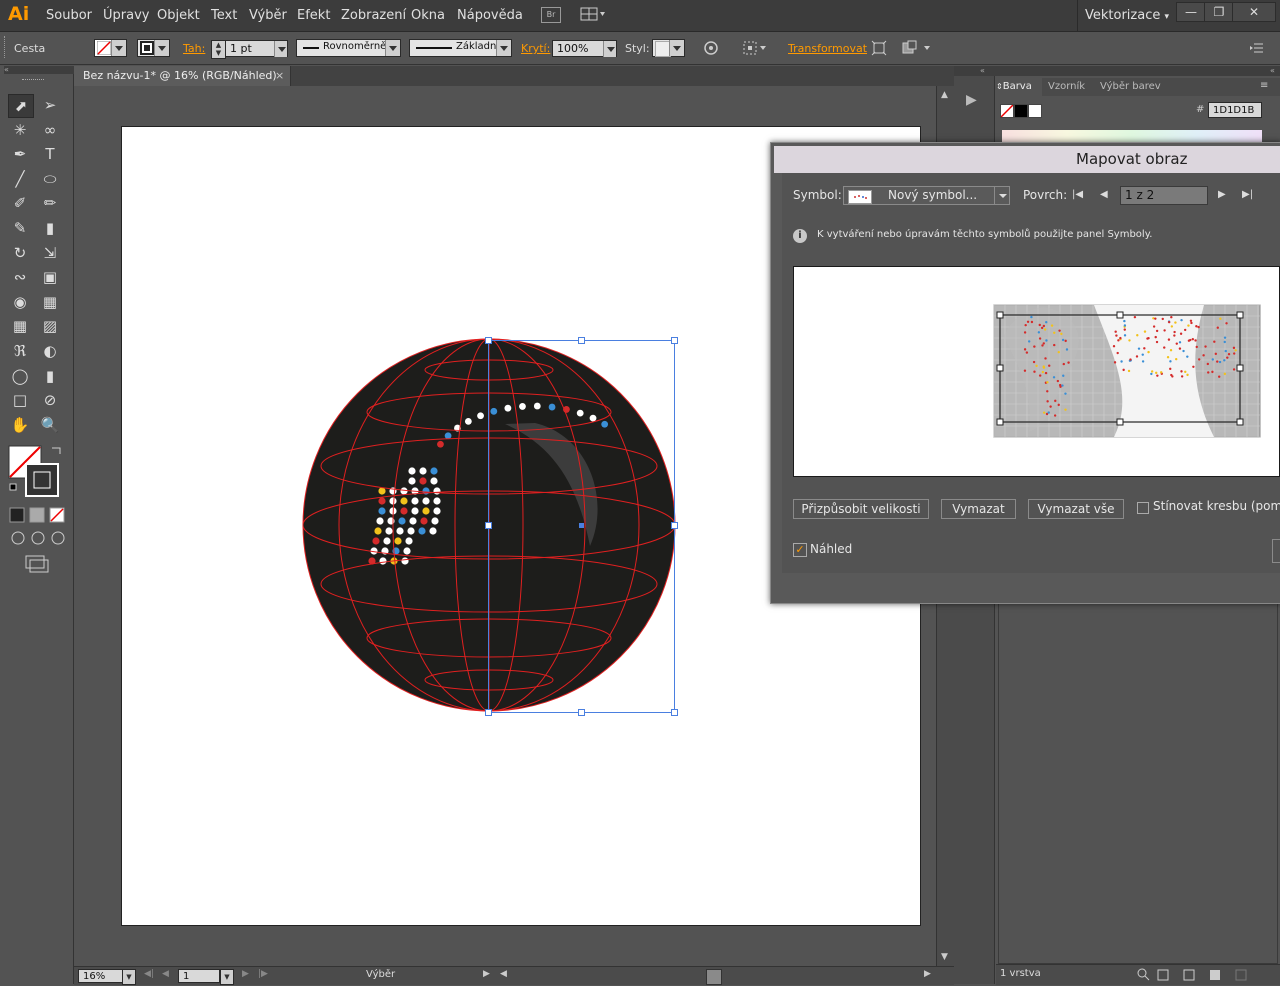  What do you see at coordinates (1276, 551) in the screenshot?
I see `ok-button-edge` at bounding box center [1276, 551].